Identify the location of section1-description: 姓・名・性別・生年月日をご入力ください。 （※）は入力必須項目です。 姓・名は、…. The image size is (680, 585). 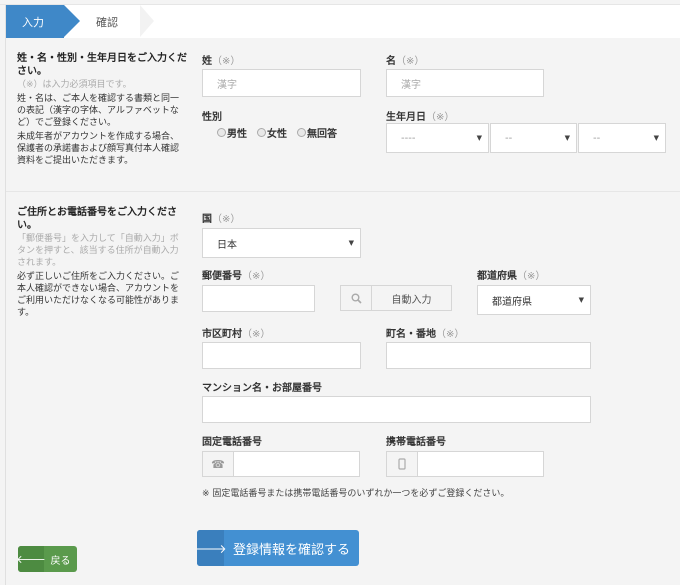
(102, 110).